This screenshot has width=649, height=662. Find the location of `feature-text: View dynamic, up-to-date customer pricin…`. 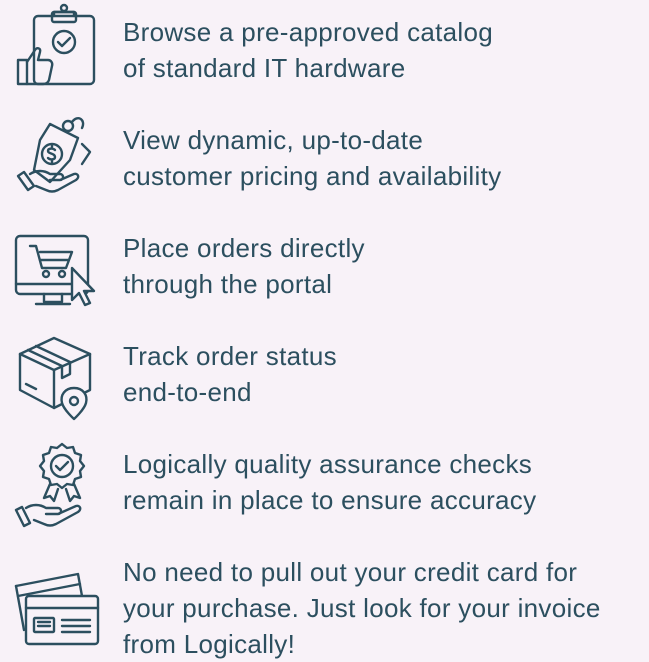

feature-text: View dynamic, up-to-date customer pricin… is located at coordinates (382, 158).